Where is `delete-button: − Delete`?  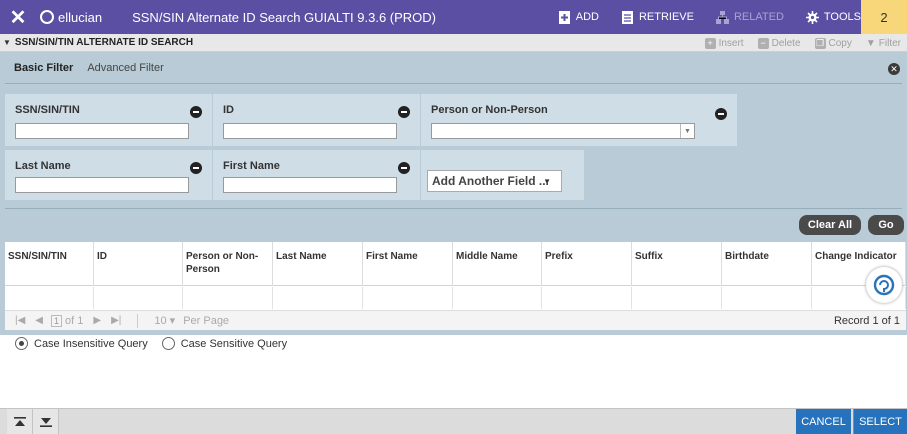
delete-button: − Delete is located at coordinates (779, 43).